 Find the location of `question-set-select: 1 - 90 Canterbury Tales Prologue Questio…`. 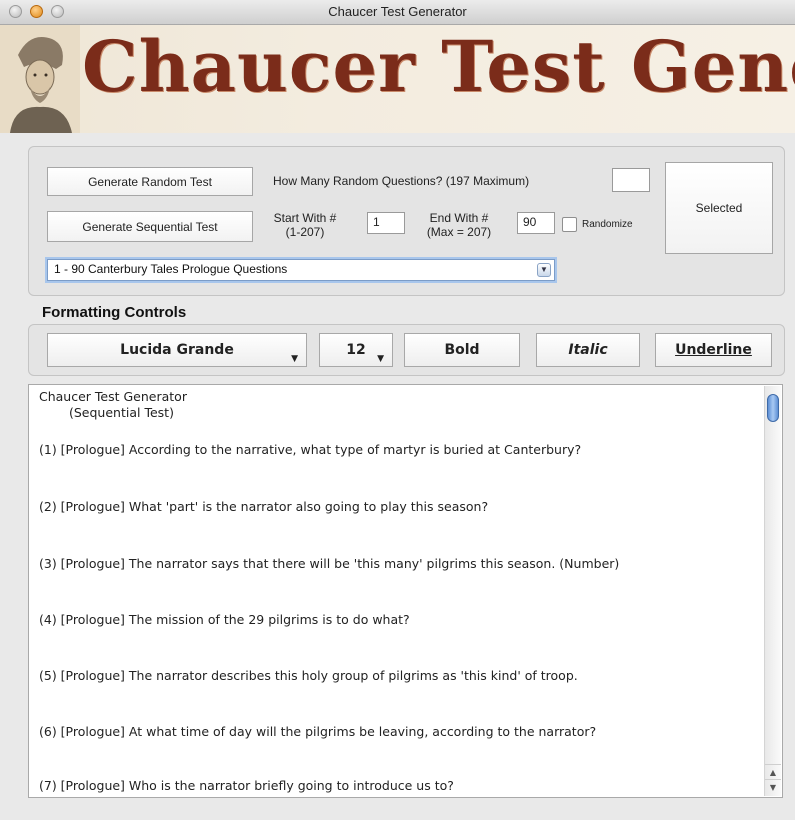

question-set-select: 1 - 90 Canterbury Tales Prologue Questio… is located at coordinates (301, 270).